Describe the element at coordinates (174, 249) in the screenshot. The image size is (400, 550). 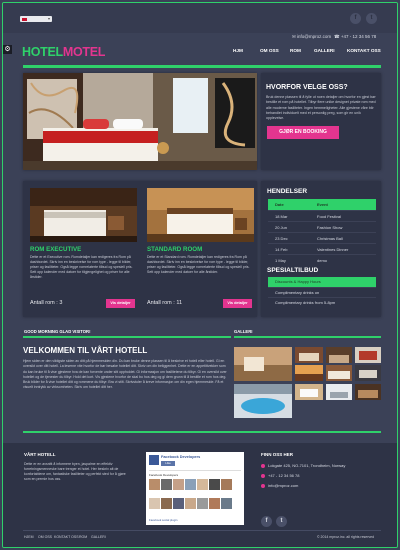
I see `room-title: STANDARD ROOM` at that location.